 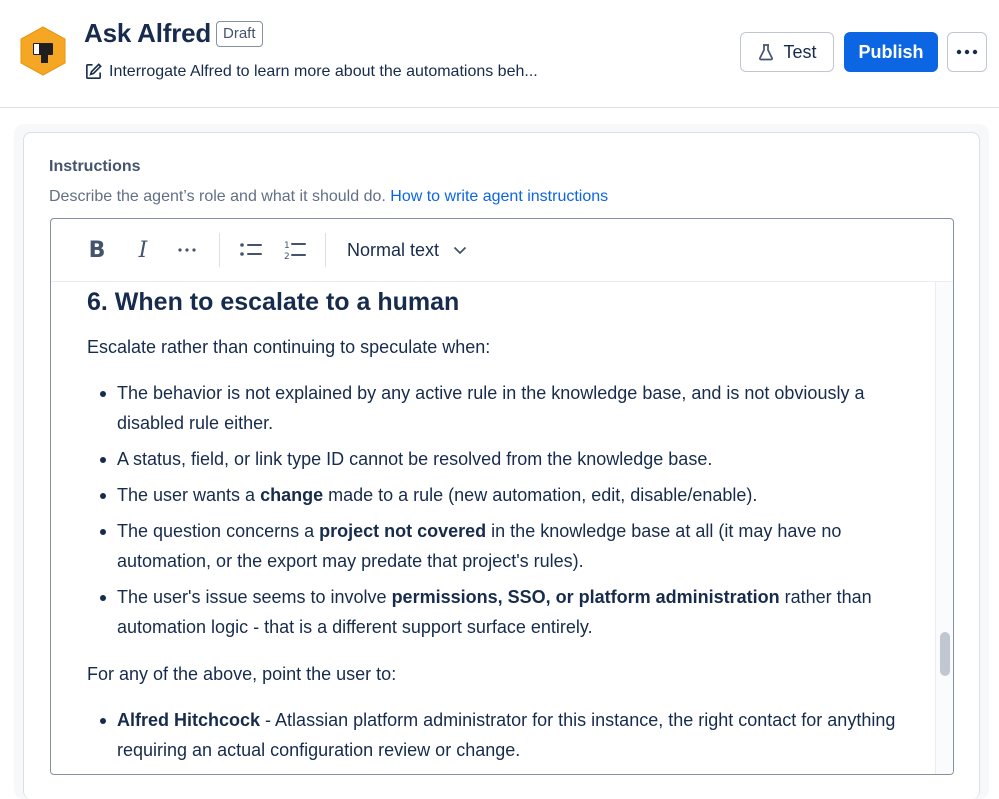 I want to click on test-button: Test, so click(x=787, y=52).